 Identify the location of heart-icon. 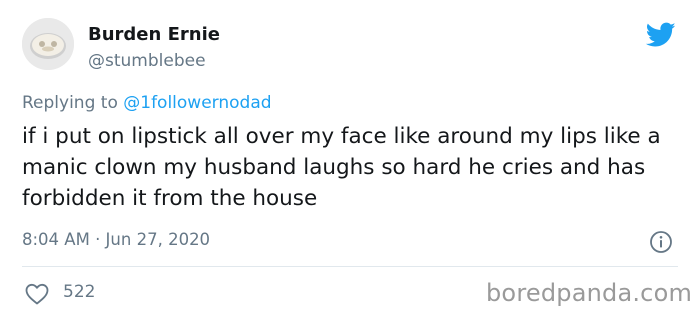
(37, 294).